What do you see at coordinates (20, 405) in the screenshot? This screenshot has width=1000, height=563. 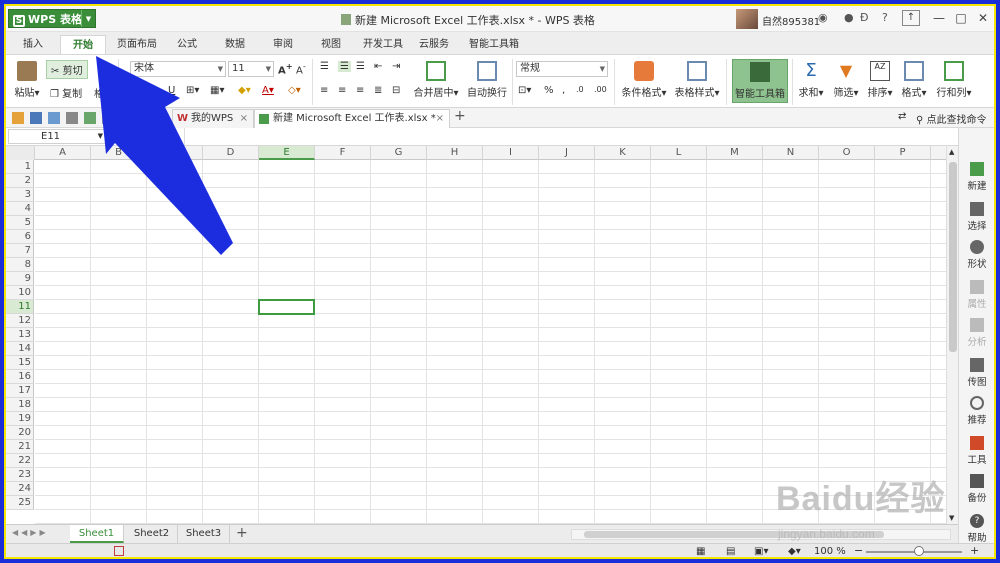 I see `row-header: 18` at bounding box center [20, 405].